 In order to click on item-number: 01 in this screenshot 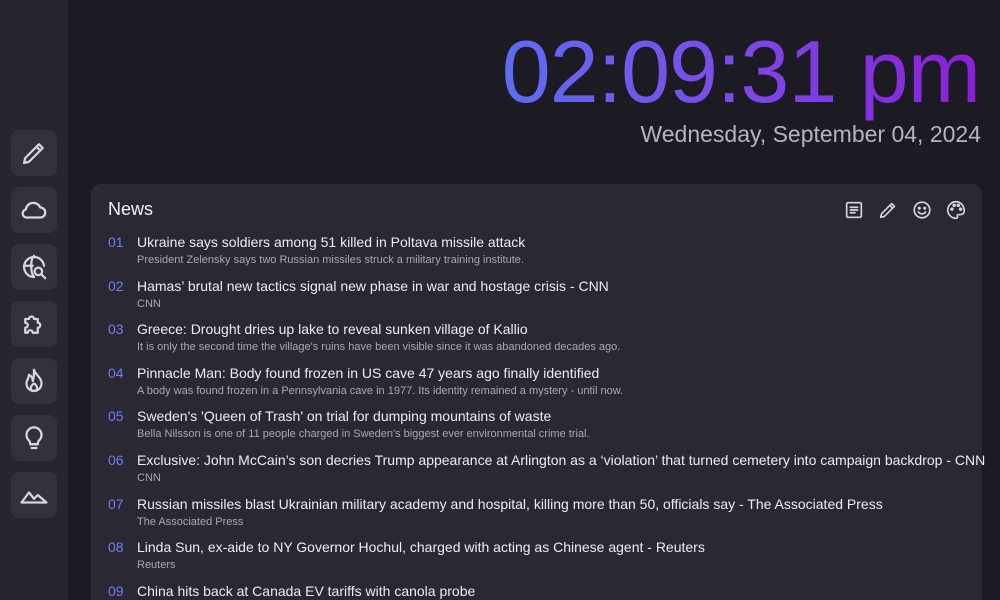, I will do `click(116, 242)`.